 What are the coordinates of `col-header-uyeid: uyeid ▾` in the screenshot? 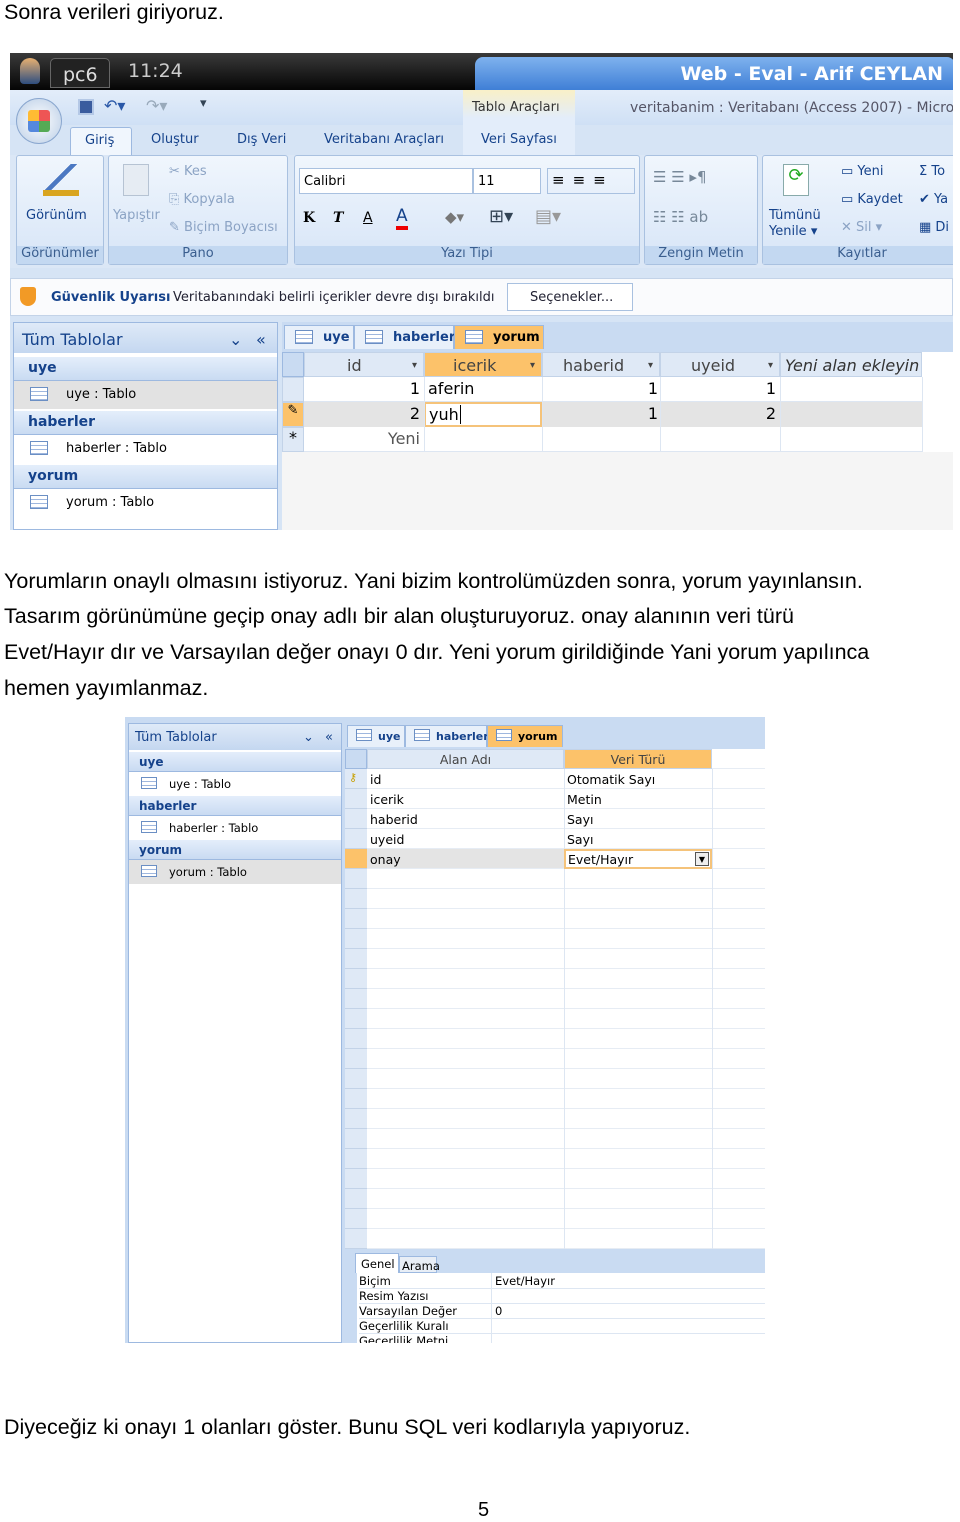 It's located at (720, 364).